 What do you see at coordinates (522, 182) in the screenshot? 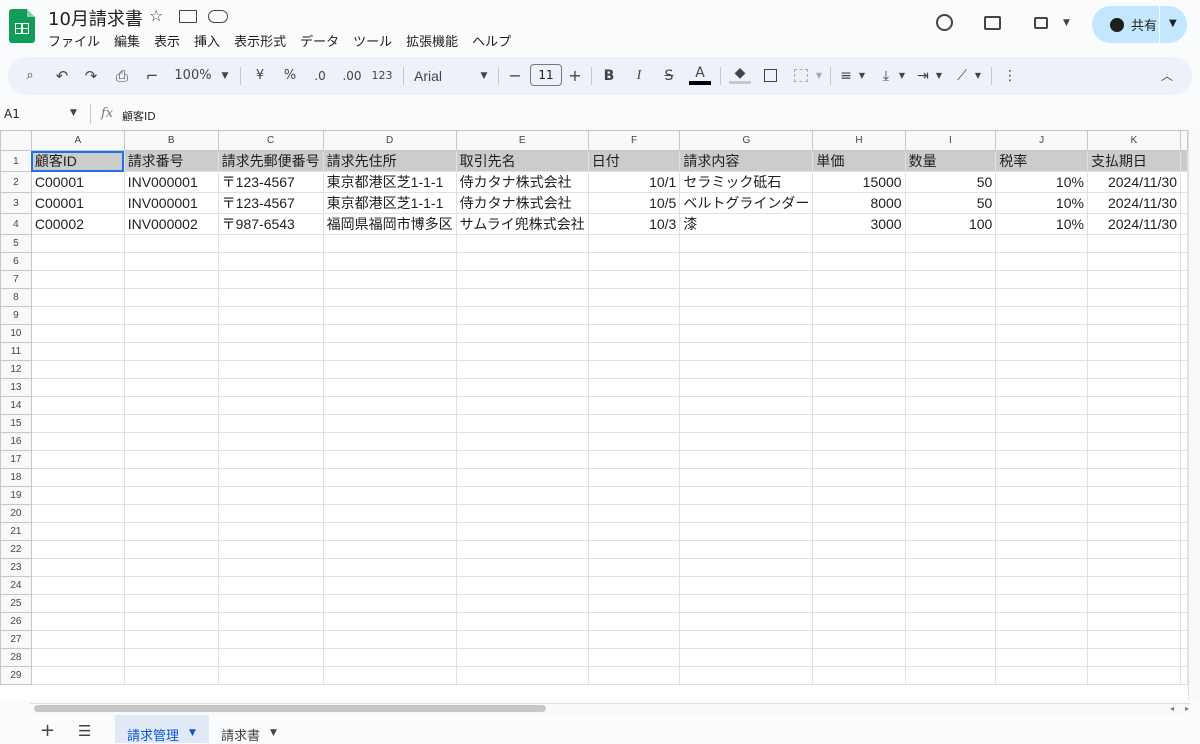
I see `cell: 侍カタナ株式会社` at bounding box center [522, 182].